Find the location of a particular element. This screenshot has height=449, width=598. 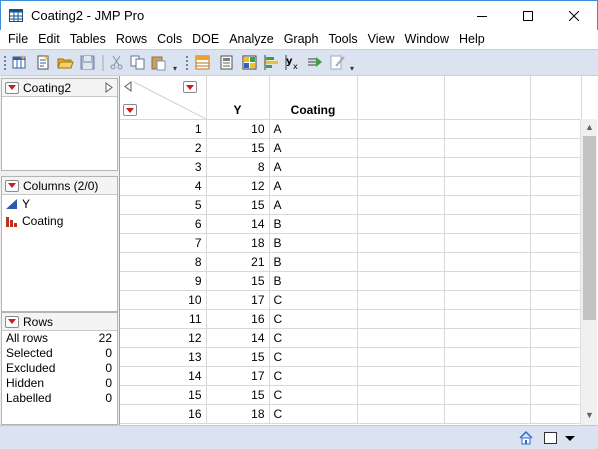

table-row: 38A is located at coordinates (351, 167).